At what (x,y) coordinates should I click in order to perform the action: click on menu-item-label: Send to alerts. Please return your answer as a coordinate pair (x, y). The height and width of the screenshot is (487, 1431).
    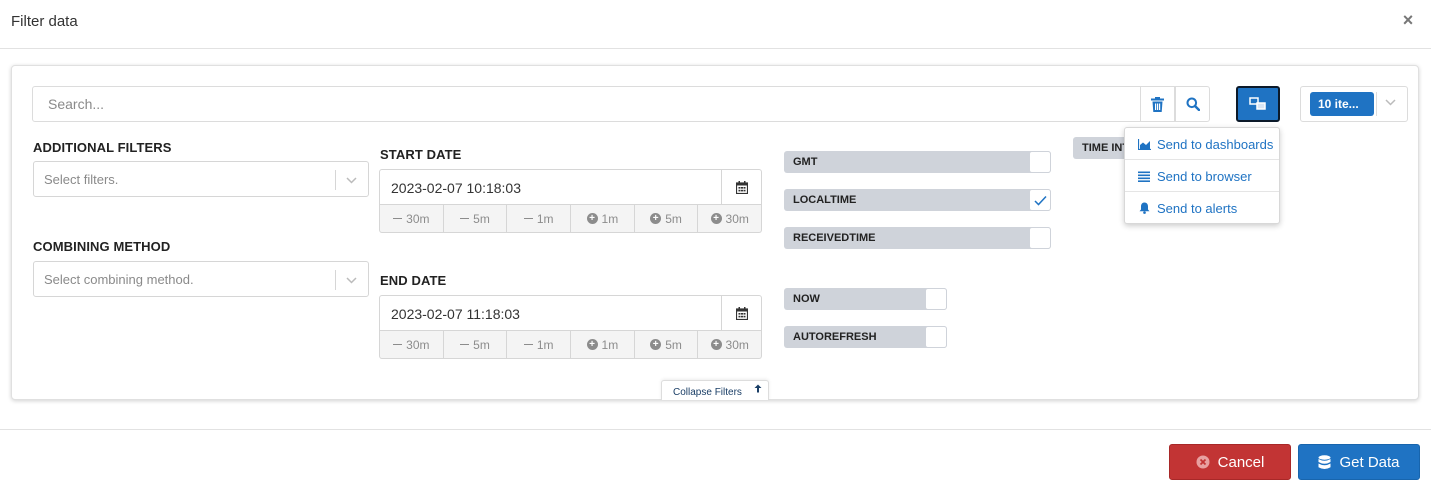
    Looking at the image, I should click on (1197, 208).